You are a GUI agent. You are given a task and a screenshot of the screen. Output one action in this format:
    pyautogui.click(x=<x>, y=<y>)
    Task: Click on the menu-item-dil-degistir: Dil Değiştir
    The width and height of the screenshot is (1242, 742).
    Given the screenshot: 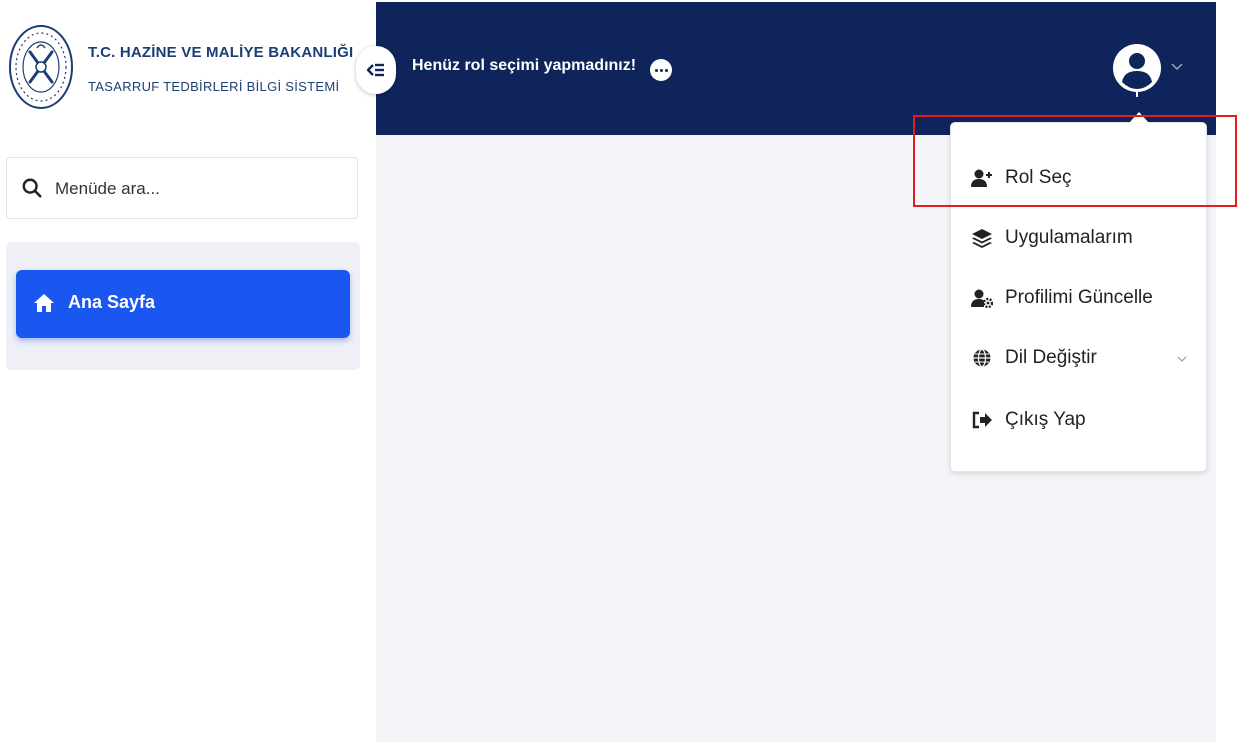 What is the action you would take?
    pyautogui.click(x=1081, y=358)
    